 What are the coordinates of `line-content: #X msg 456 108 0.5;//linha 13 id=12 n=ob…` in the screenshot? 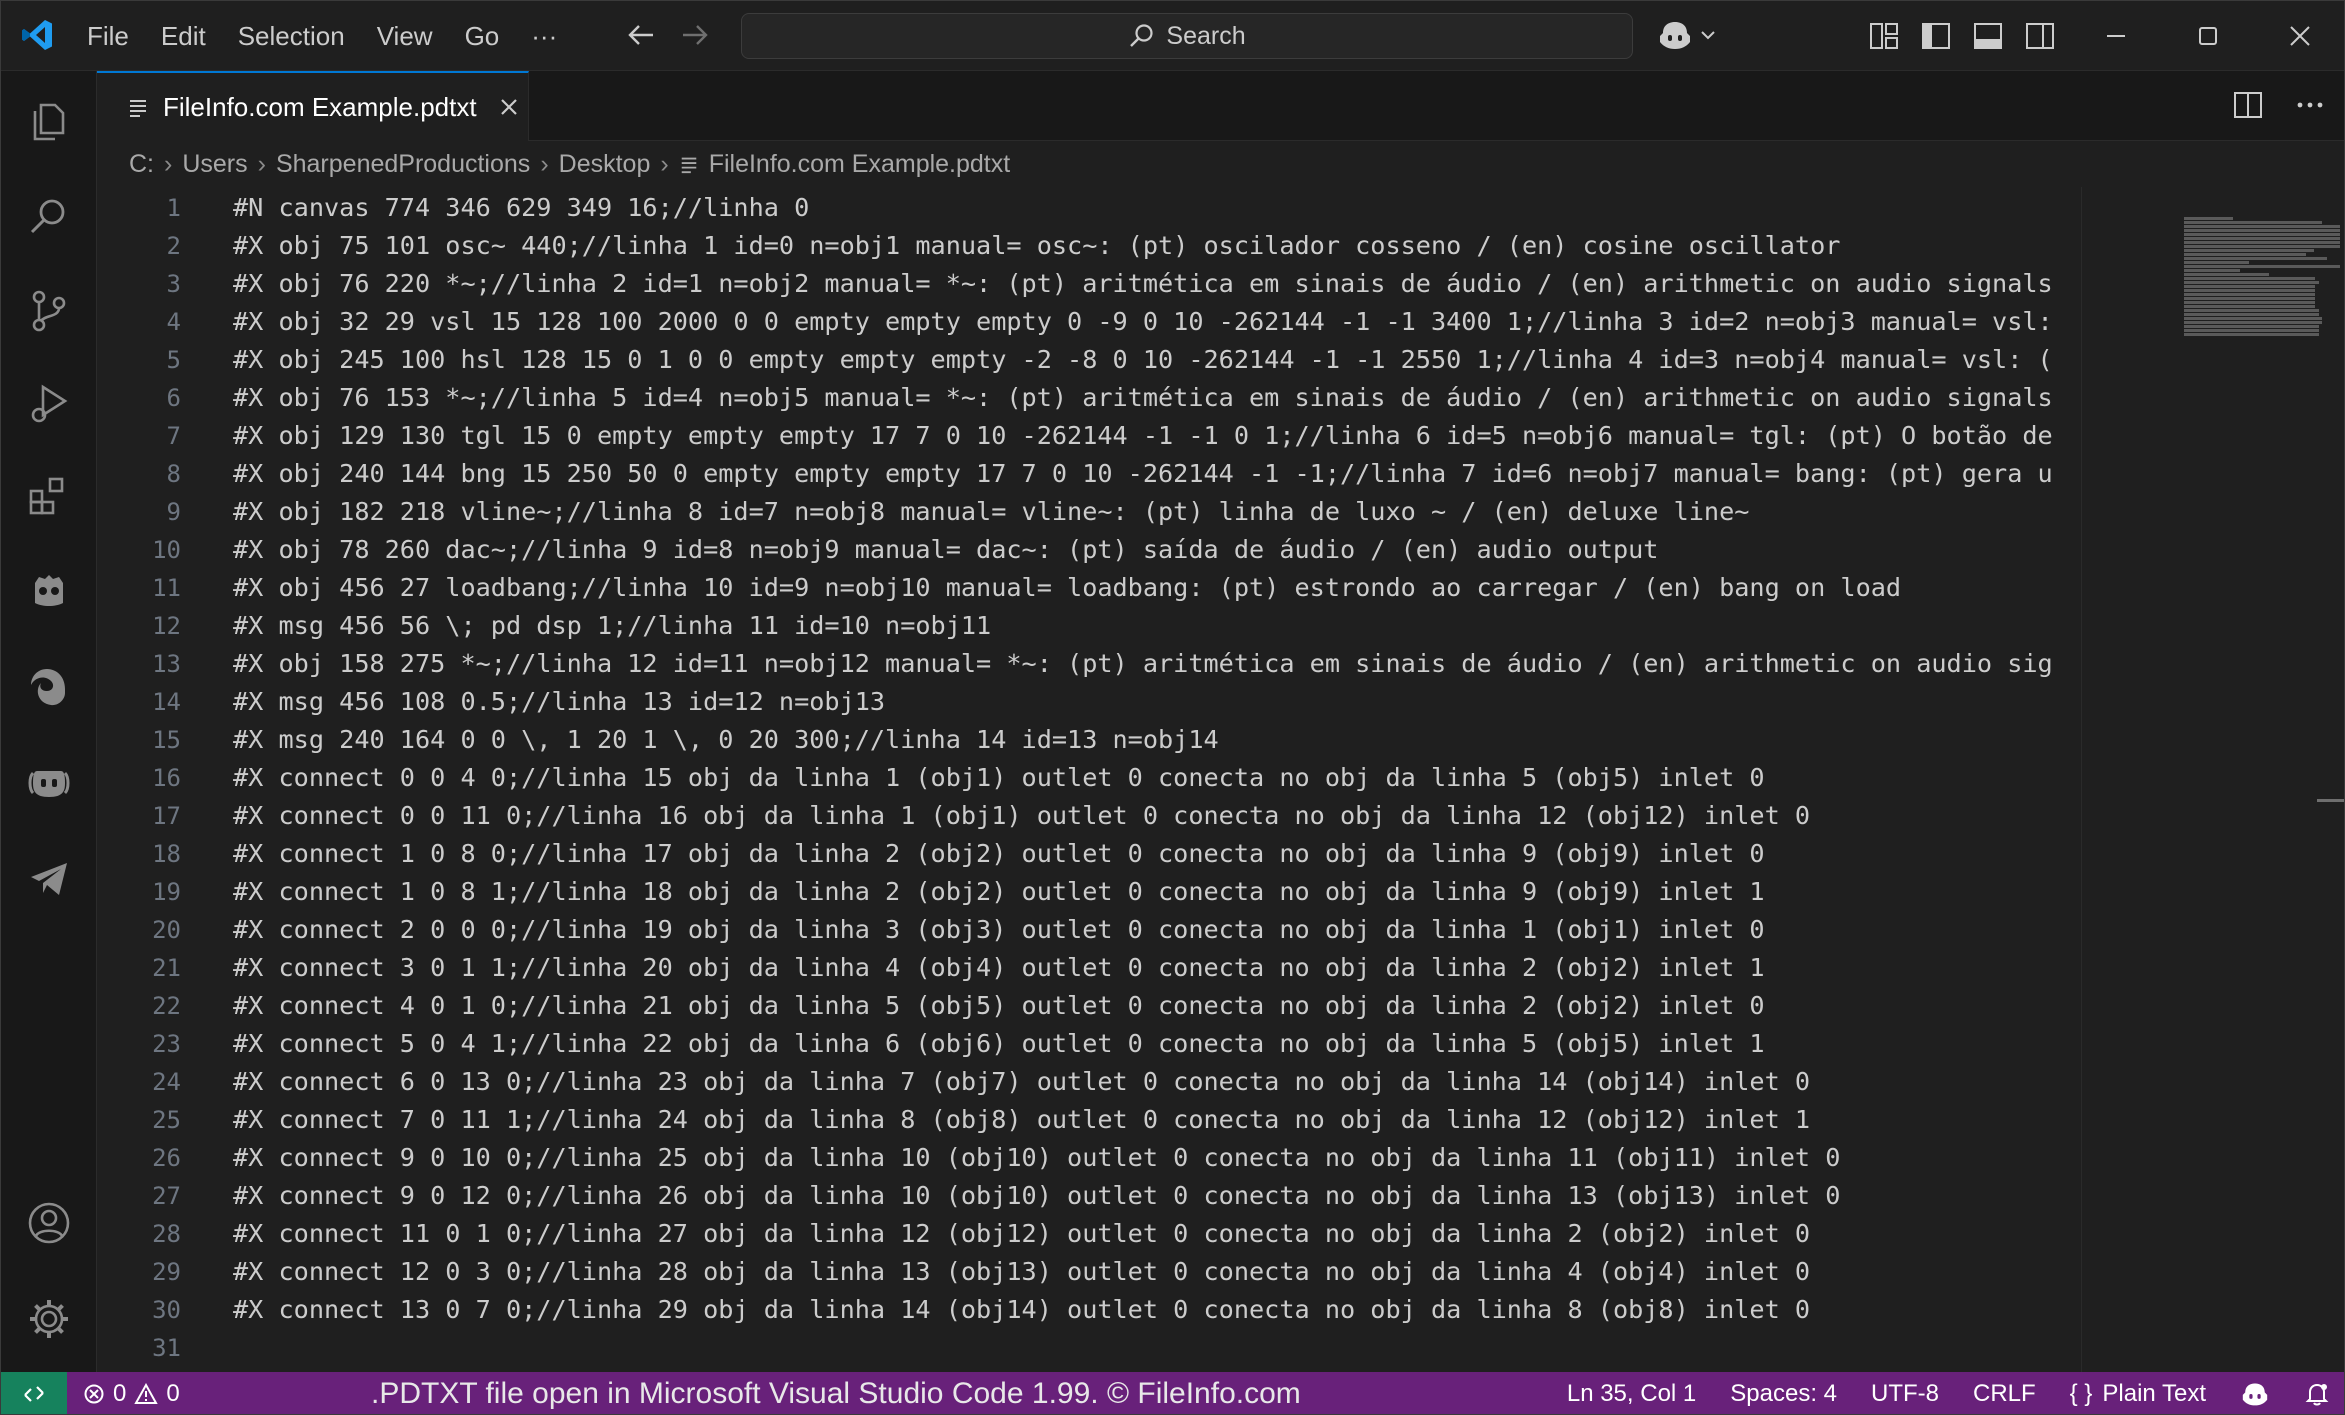 It's located at (559, 702).